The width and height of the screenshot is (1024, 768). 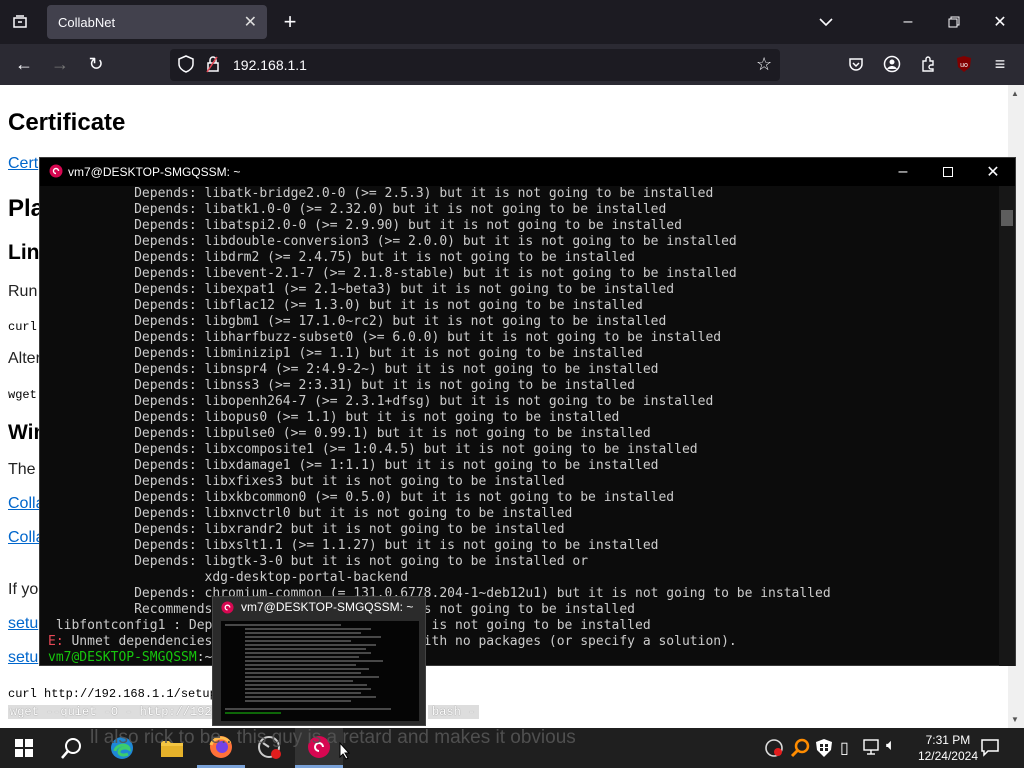 What do you see at coordinates (24, 748) in the screenshot?
I see `start-windows-icon` at bounding box center [24, 748].